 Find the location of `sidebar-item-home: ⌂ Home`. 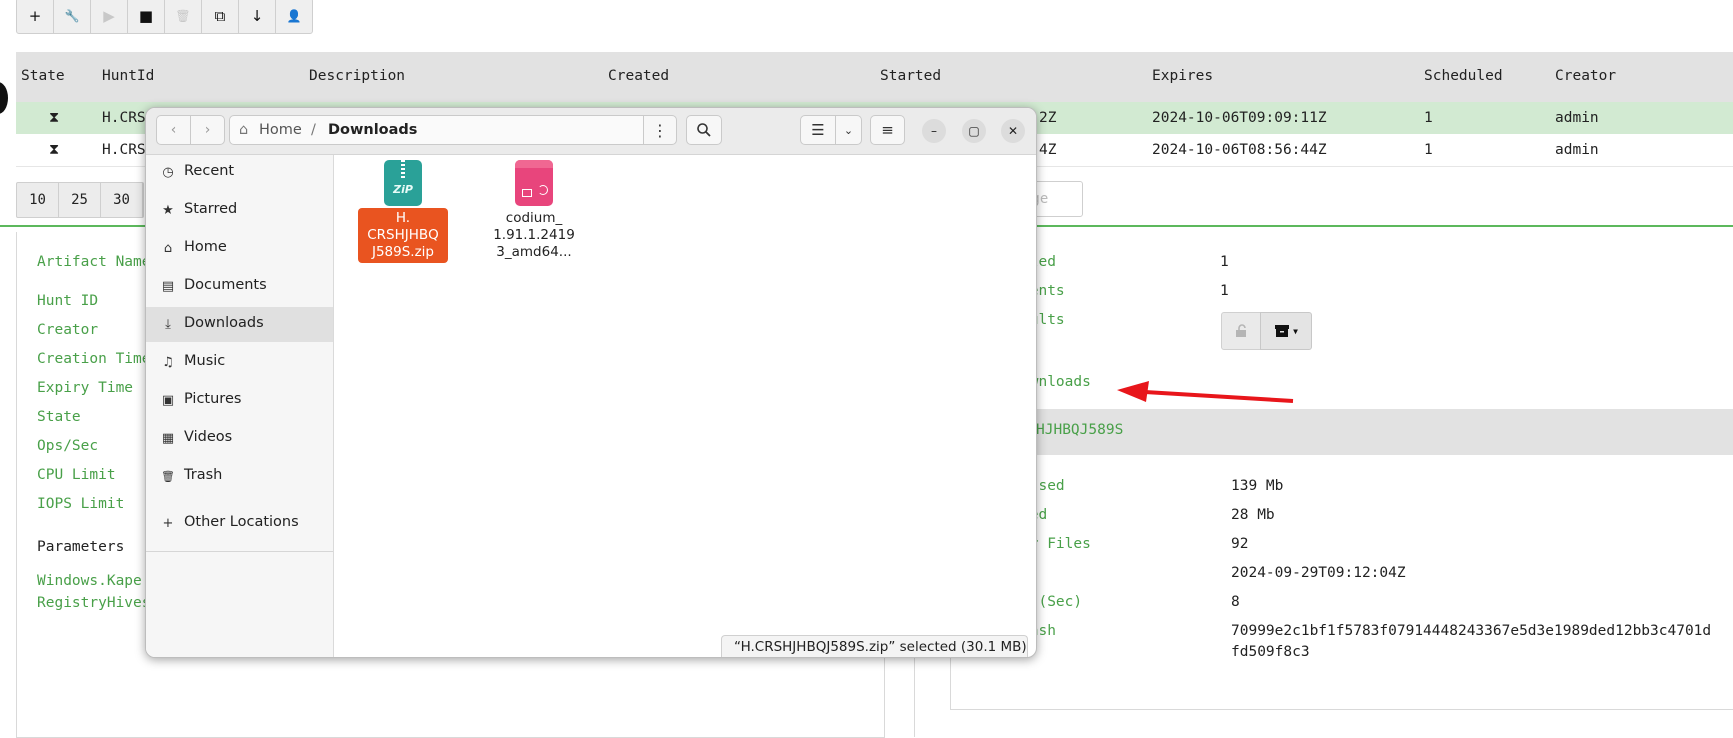

sidebar-item-home: ⌂ Home is located at coordinates (239, 248).